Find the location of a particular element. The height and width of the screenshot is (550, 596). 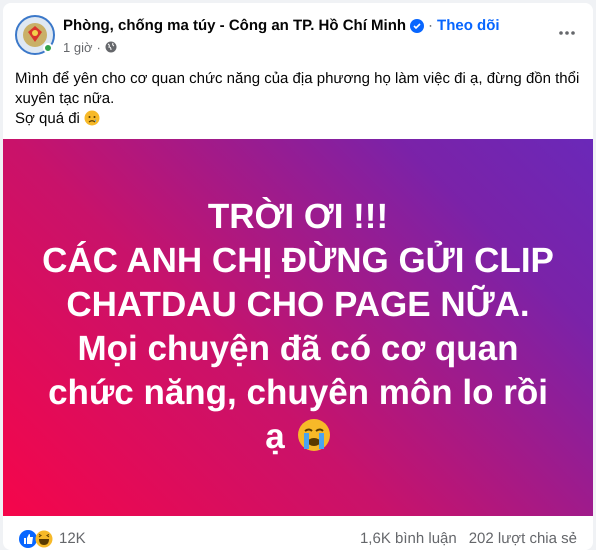

banner-text: chức năng, chuyên môn lo rồi is located at coordinates (298, 392).